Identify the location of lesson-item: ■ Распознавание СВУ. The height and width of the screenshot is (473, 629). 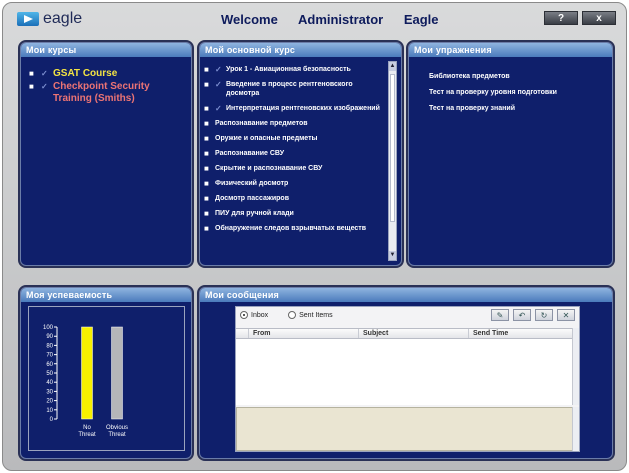
(295, 153).